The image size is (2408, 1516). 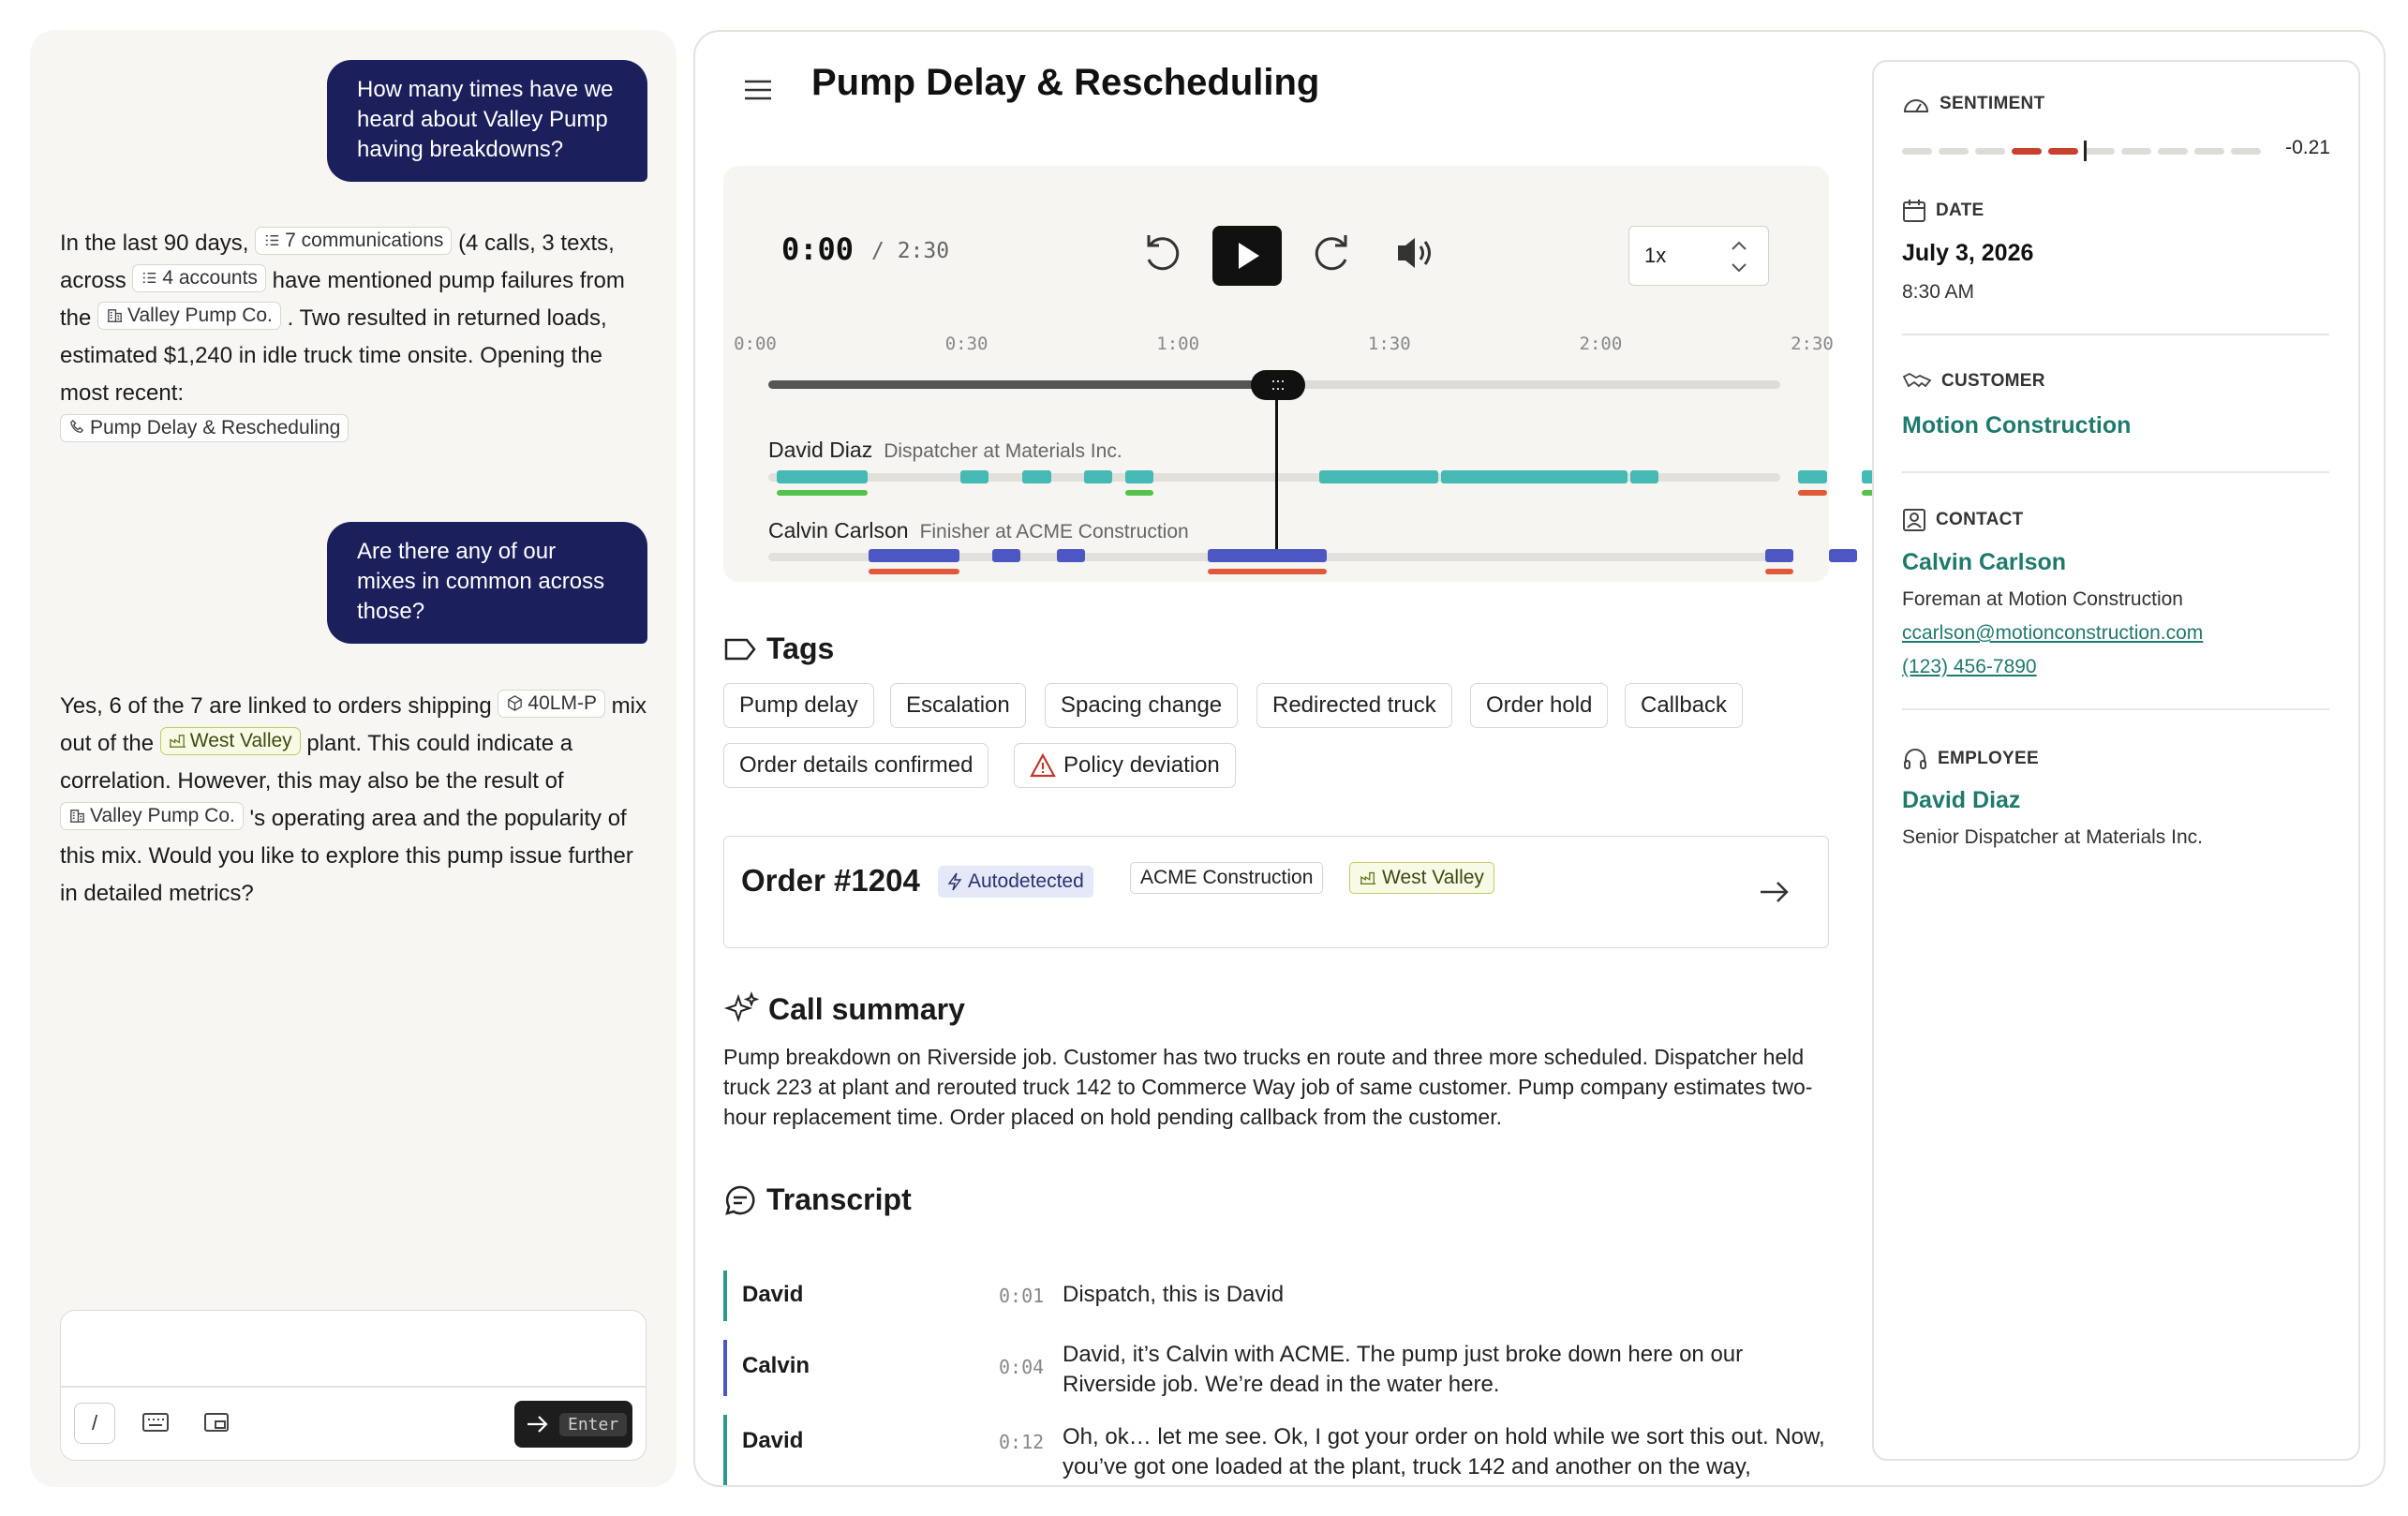 I want to click on accounts-chip: 4 accounts, so click(x=199, y=277).